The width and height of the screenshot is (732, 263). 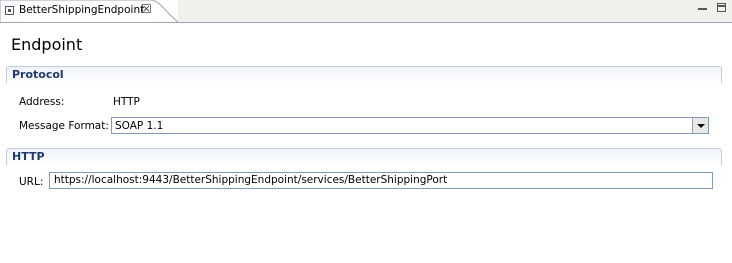 I want to click on message-format-select: SOAP 1.1, so click(x=410, y=125).